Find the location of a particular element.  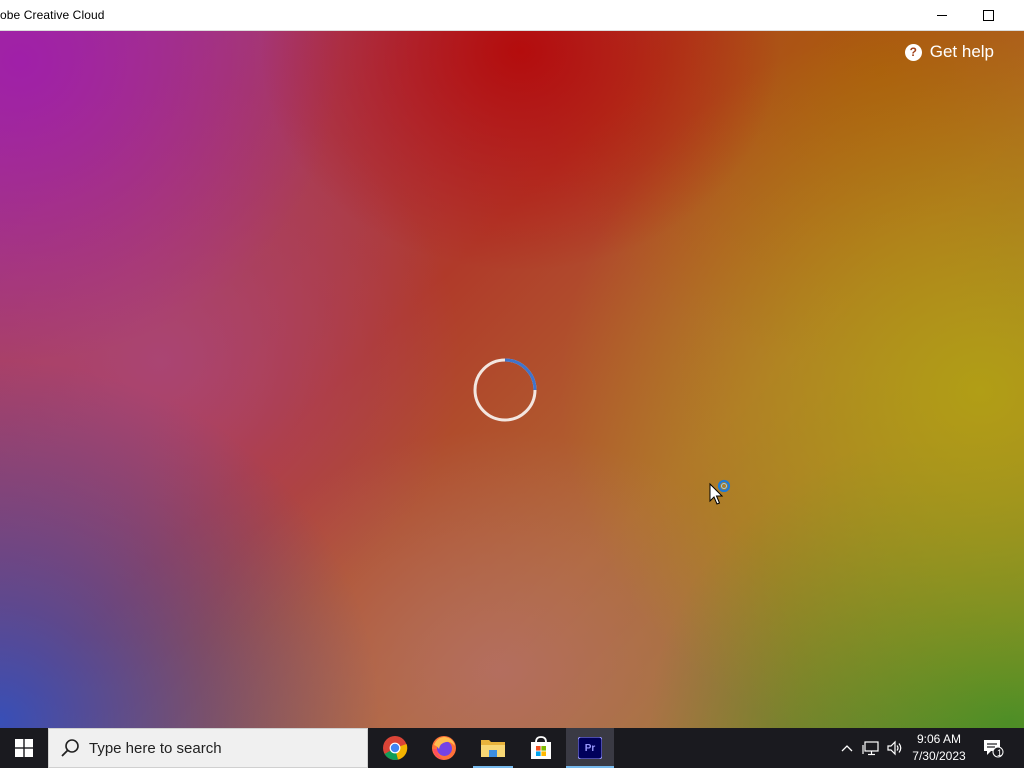

premiere-pro-label: Pr is located at coordinates (590, 748).